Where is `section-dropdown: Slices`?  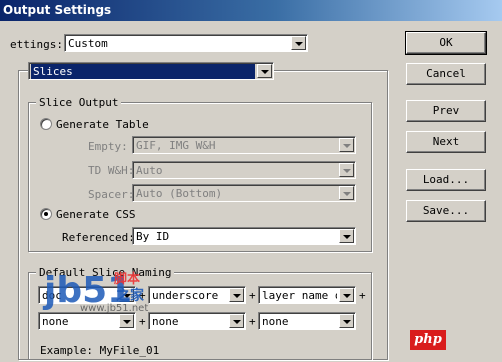
section-dropdown: Slices is located at coordinates (151, 71).